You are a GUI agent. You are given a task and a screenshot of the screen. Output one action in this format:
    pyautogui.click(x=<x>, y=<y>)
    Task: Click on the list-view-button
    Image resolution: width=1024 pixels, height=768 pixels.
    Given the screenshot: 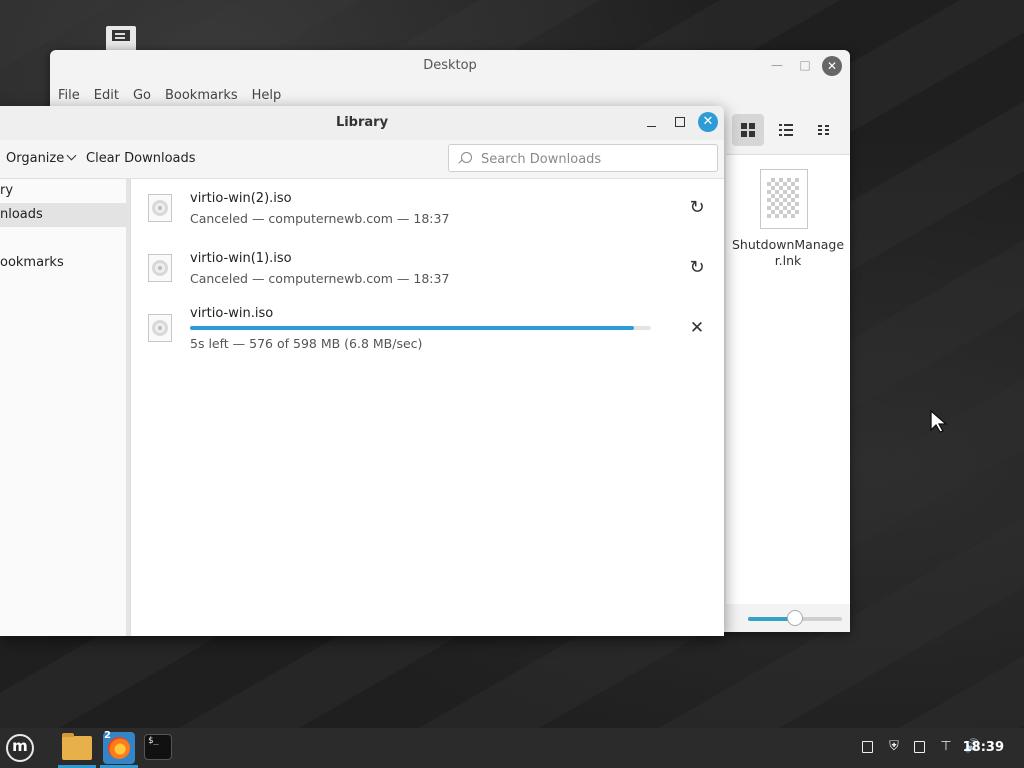 What is the action you would take?
    pyautogui.click(x=786, y=130)
    